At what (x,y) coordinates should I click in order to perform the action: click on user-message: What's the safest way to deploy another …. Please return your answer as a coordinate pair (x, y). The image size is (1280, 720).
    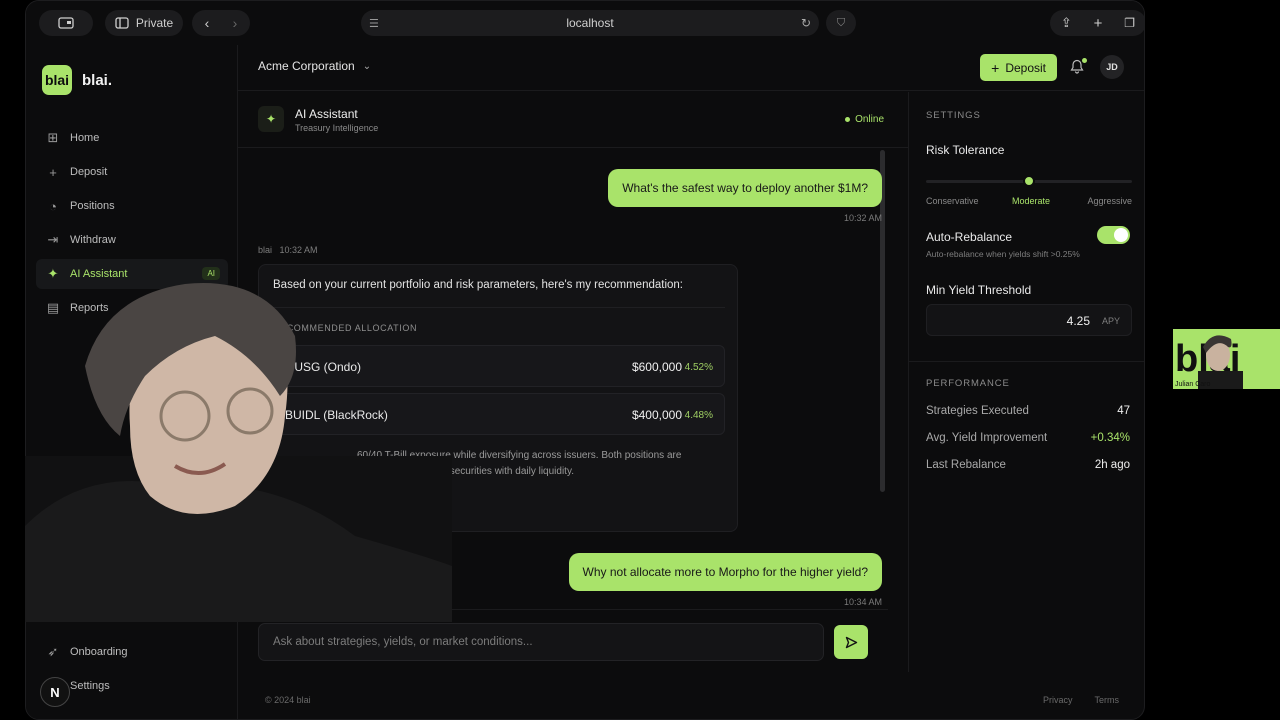
    Looking at the image, I should click on (745, 188).